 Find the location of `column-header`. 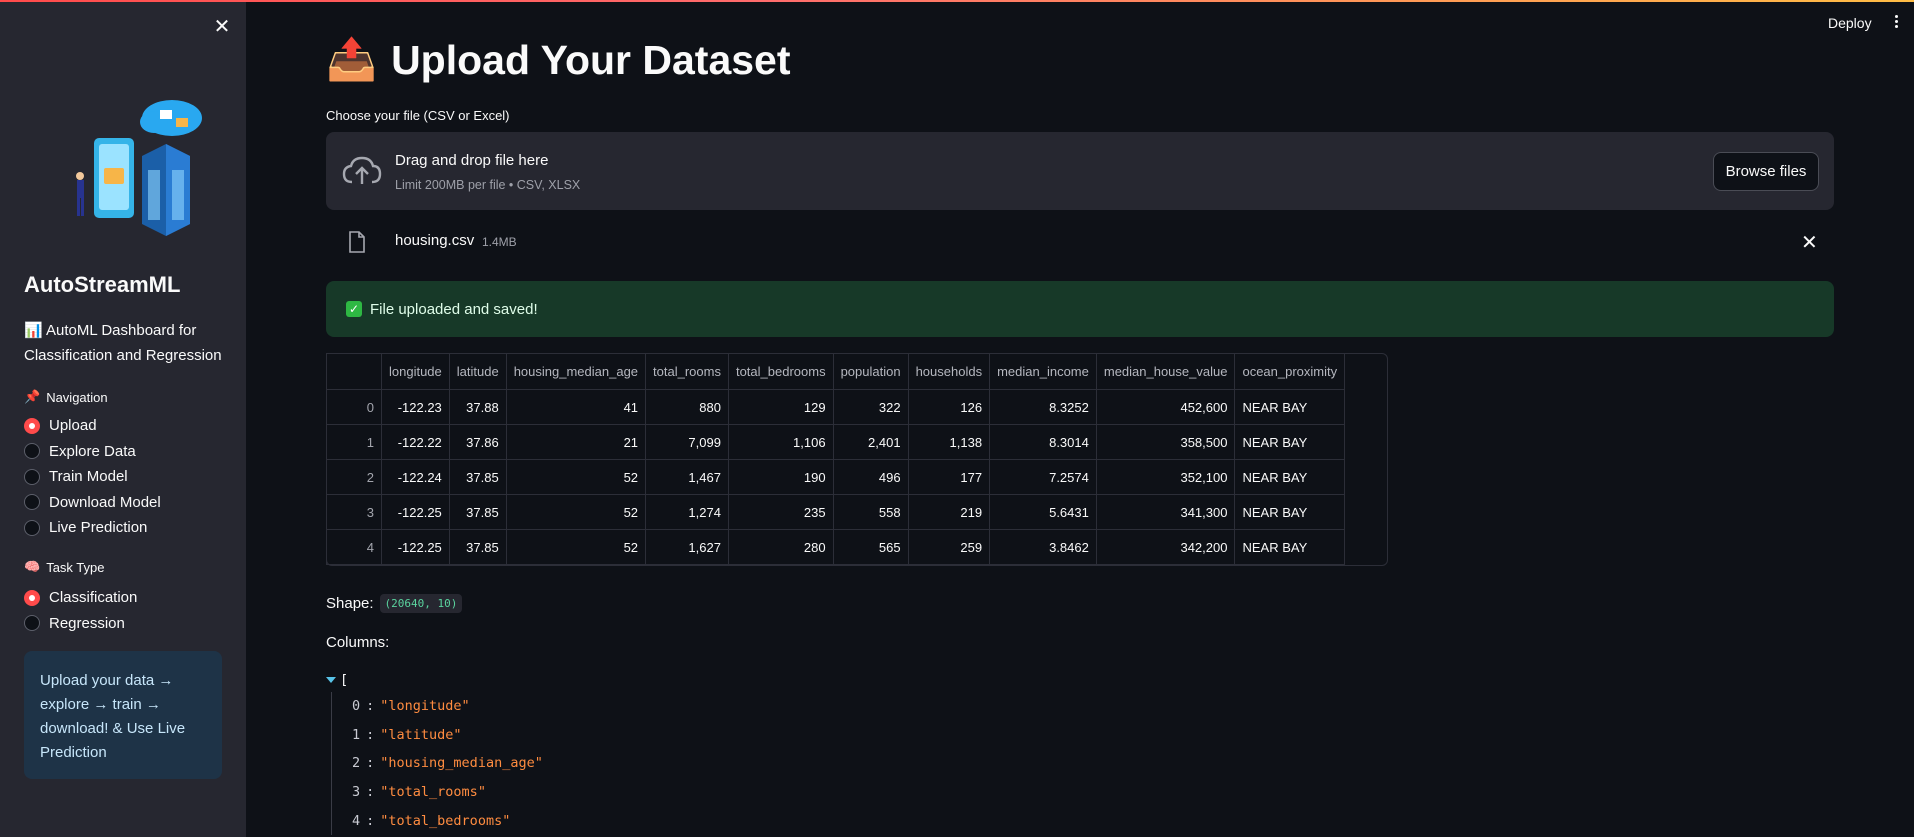

column-header is located at coordinates (354, 371).